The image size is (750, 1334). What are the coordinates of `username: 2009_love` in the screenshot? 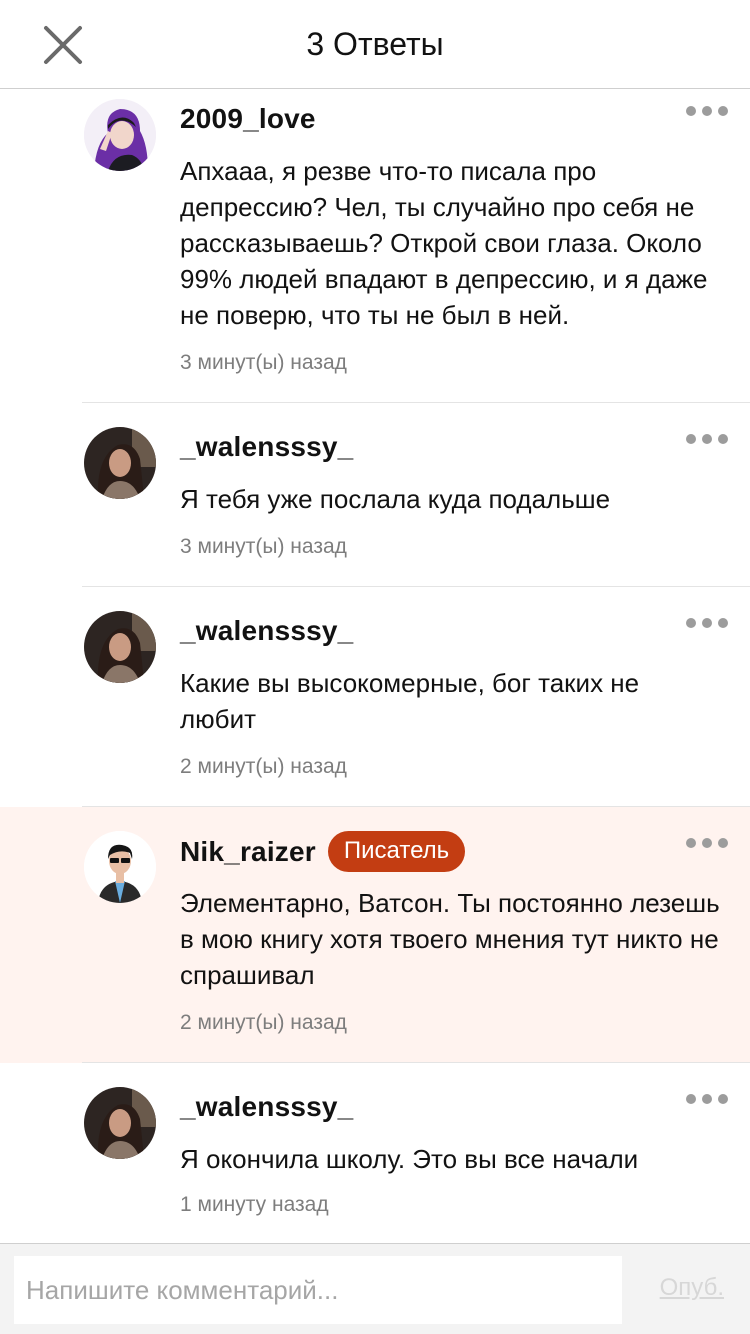 It's located at (248, 119).